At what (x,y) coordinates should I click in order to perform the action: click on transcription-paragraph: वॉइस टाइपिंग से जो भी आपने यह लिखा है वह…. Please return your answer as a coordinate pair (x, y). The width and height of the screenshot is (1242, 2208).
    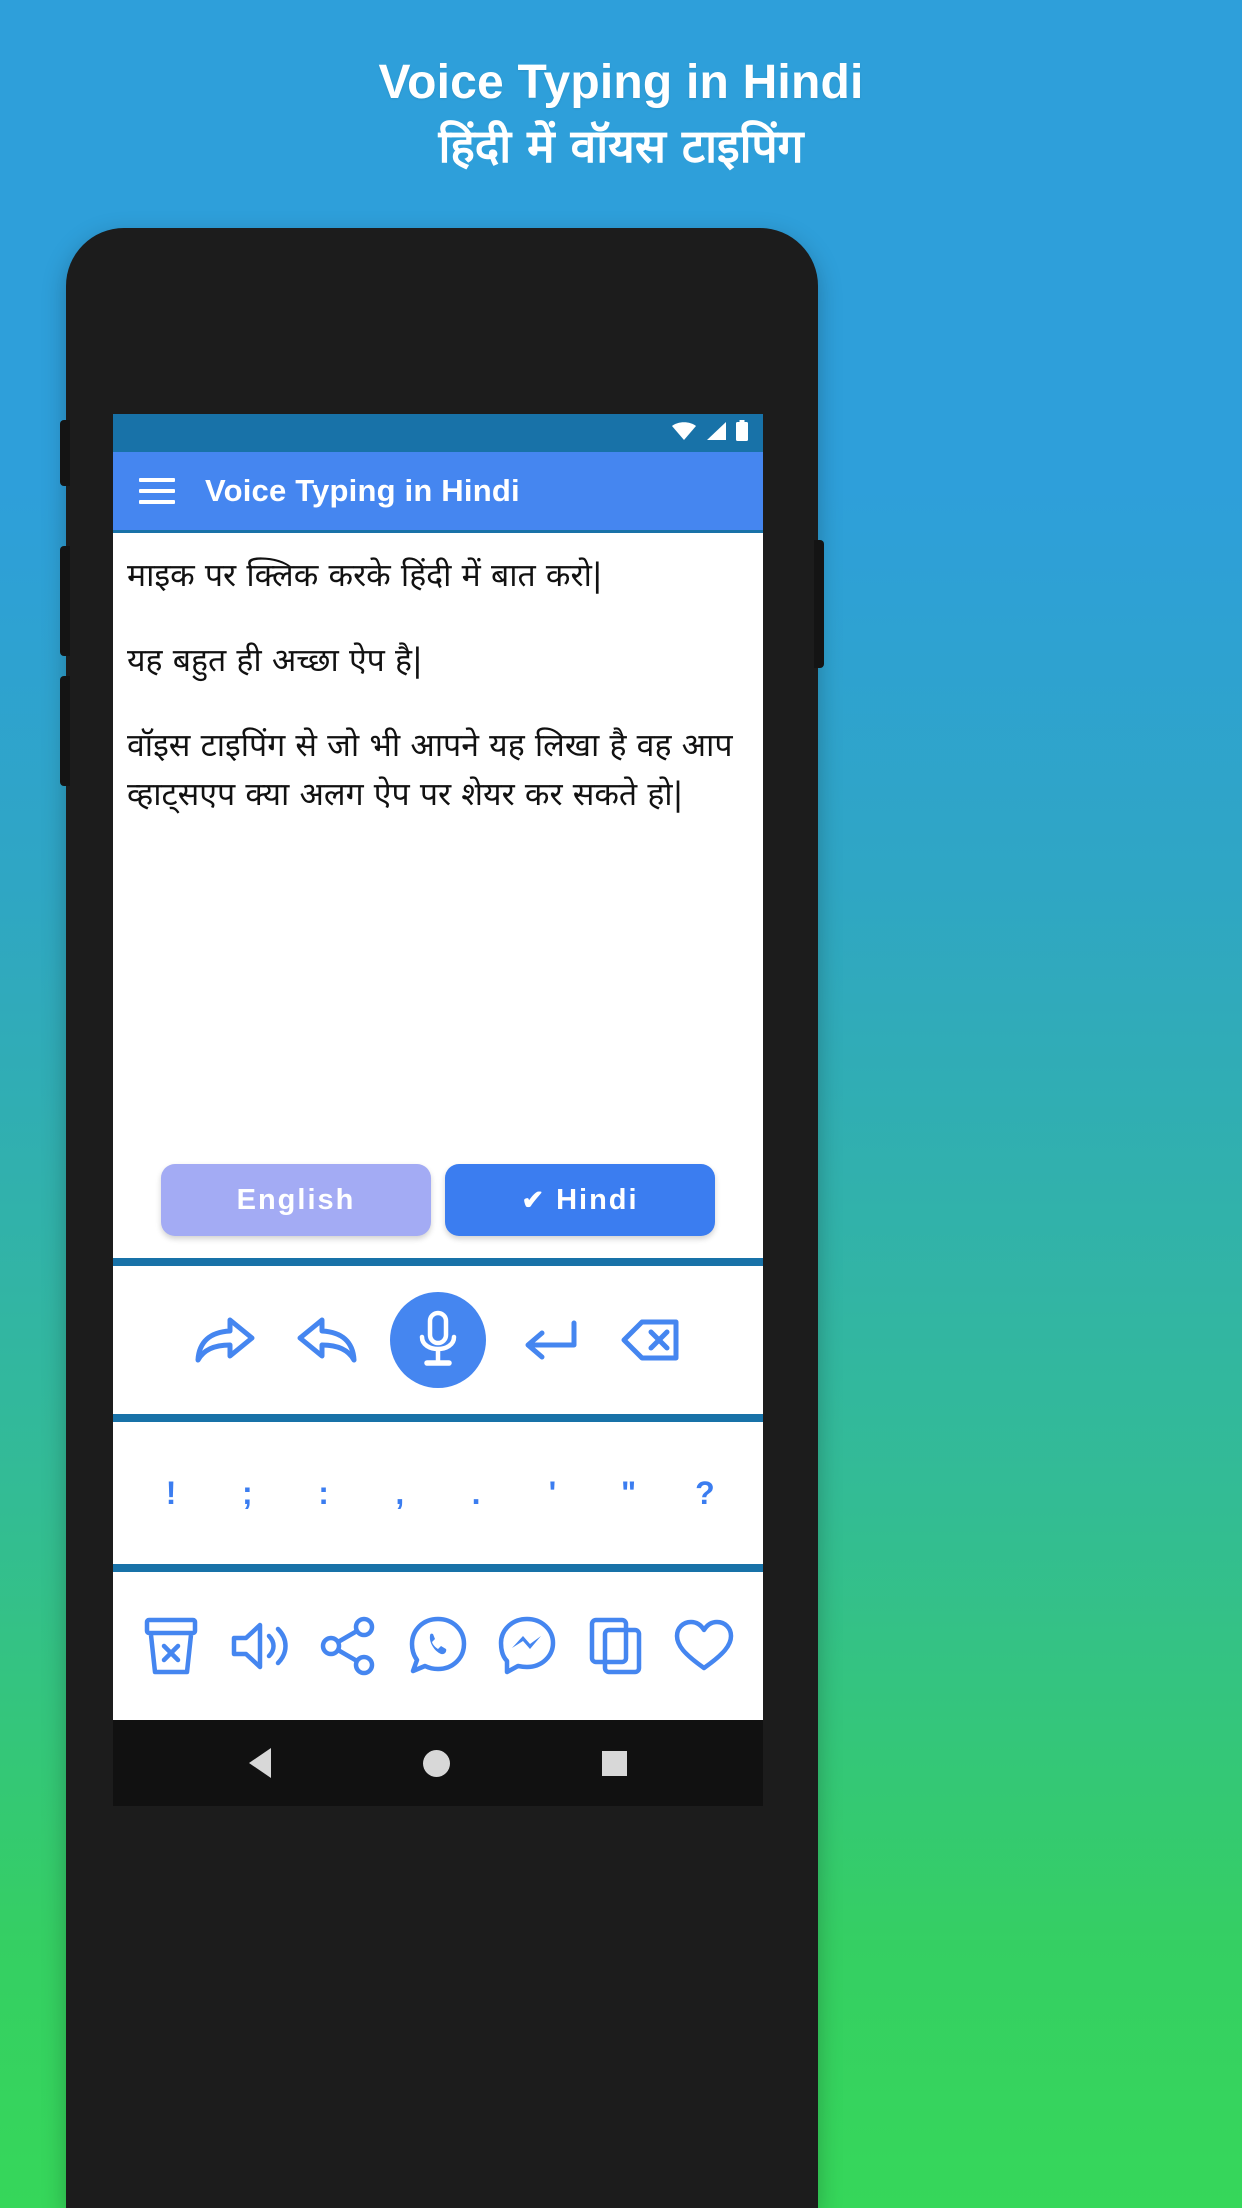
    Looking at the image, I should click on (430, 769).